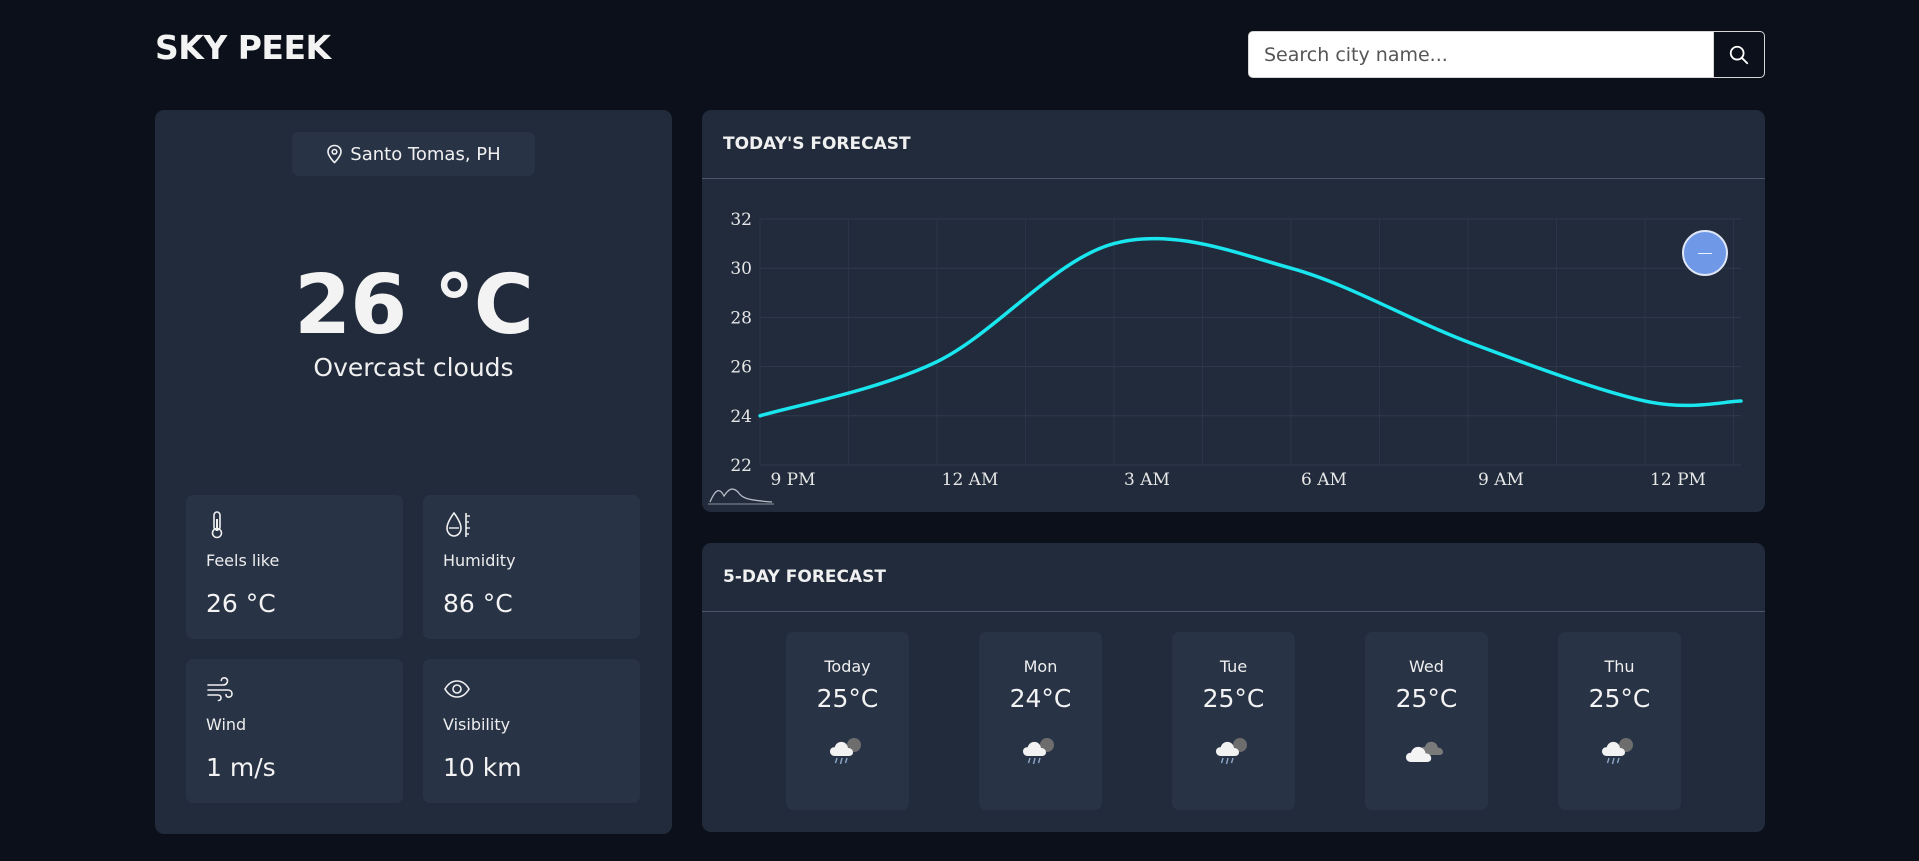  What do you see at coordinates (1147, 480) in the screenshot?
I see `x-tick-label: 3 AM` at bounding box center [1147, 480].